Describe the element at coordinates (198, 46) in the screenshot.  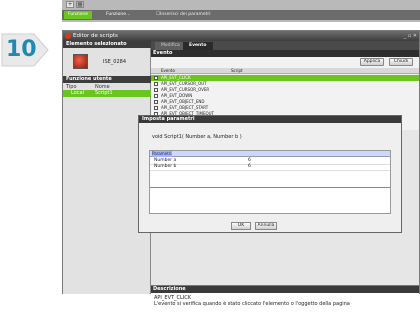
I see `tab-evento: Evento` at that location.